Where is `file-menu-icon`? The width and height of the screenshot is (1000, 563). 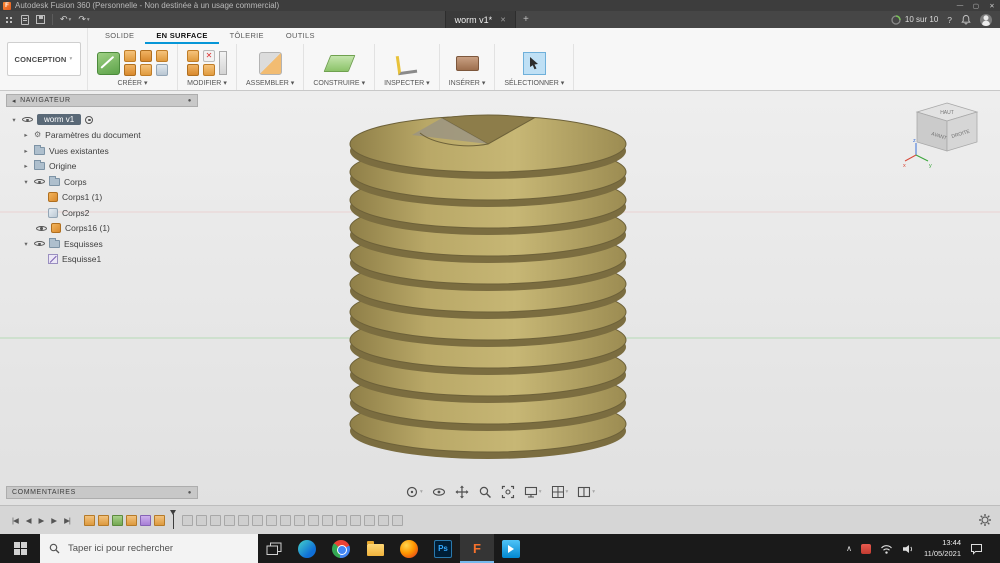
file-menu-icon is located at coordinates (25, 19).